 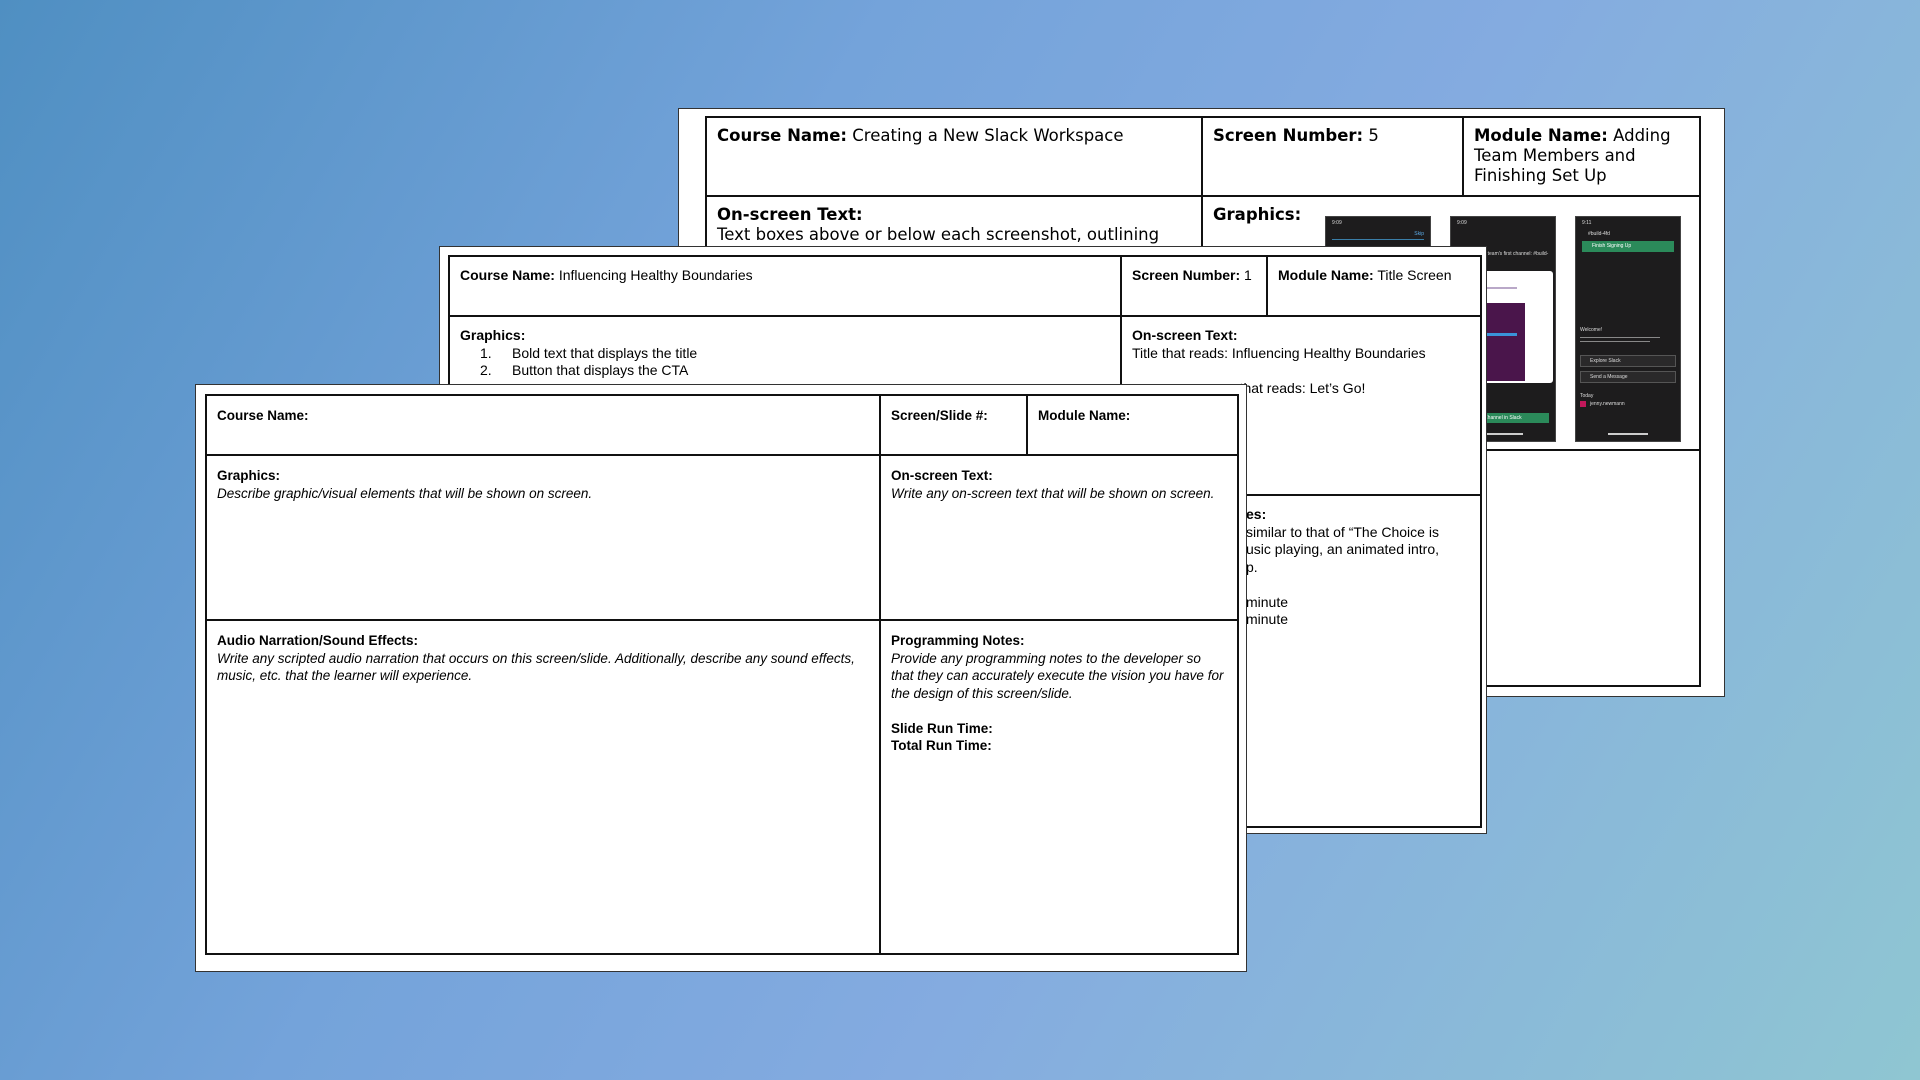 I want to click on skip-link: Skip, so click(x=1419, y=234).